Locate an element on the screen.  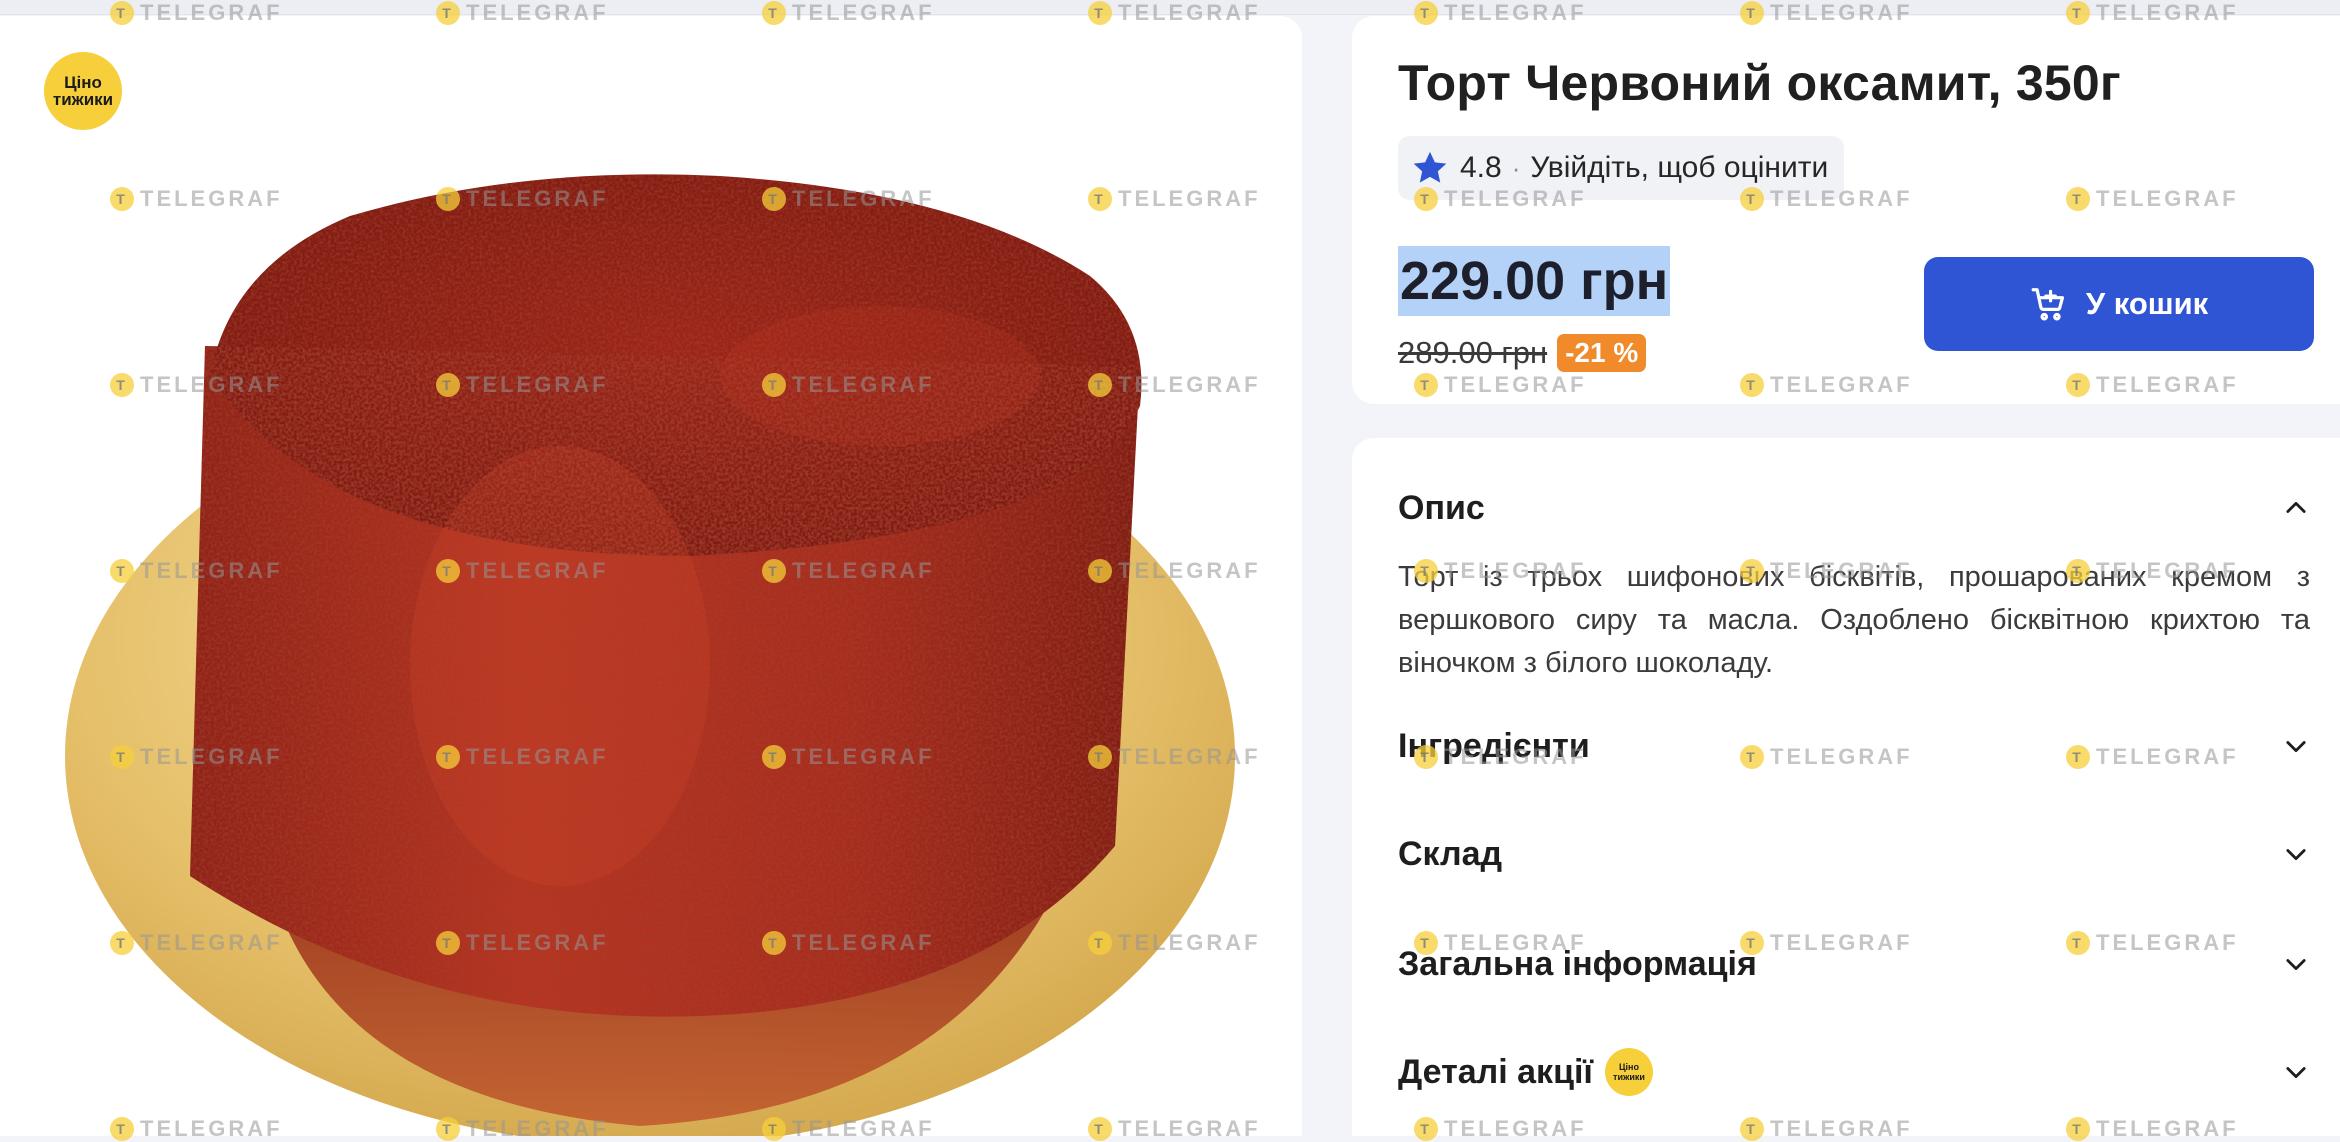
promo-badge-line2: тижики is located at coordinates (83, 99).